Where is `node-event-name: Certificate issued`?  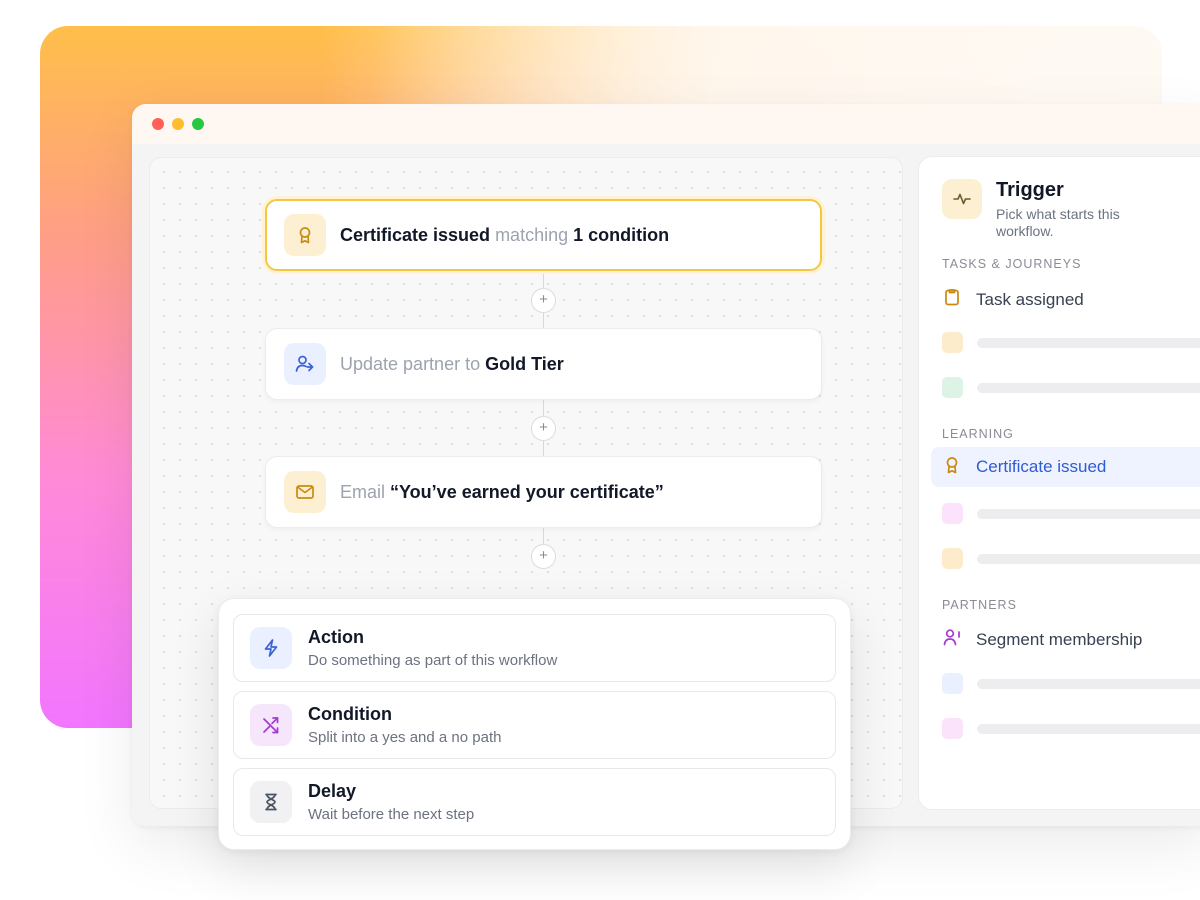 node-event-name: Certificate issued is located at coordinates (415, 234).